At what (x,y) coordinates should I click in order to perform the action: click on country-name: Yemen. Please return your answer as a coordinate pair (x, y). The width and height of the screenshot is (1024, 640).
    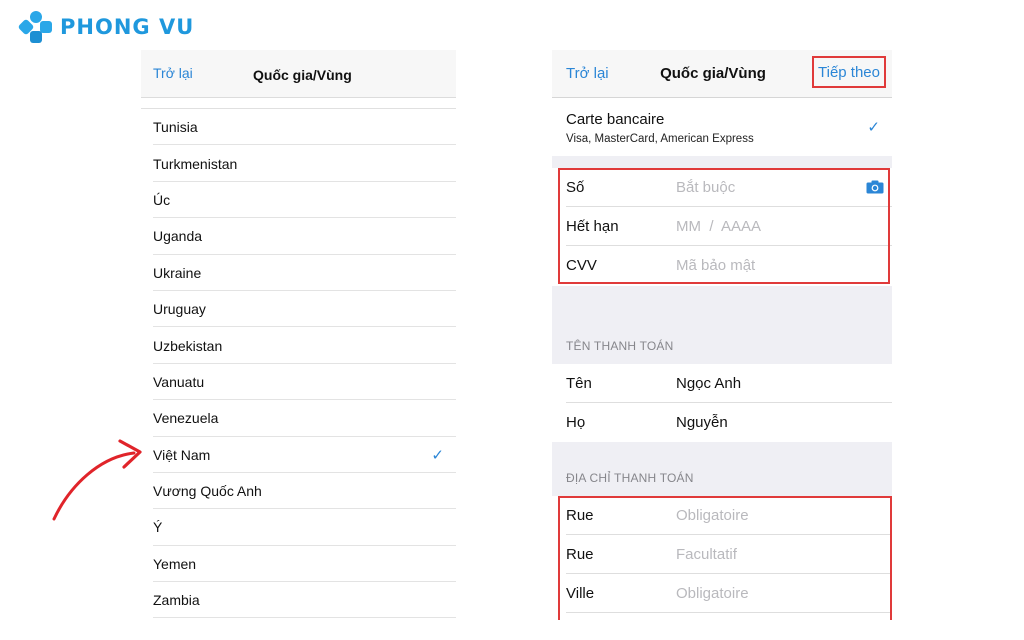
    Looking at the image, I should click on (175, 563).